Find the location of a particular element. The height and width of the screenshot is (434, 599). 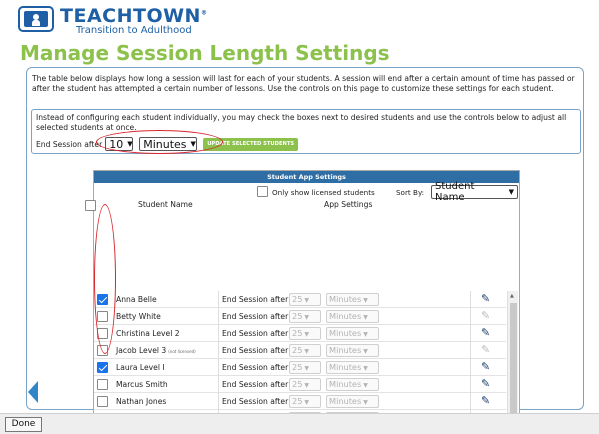

teachtown-logo-icon is located at coordinates (36, 19).